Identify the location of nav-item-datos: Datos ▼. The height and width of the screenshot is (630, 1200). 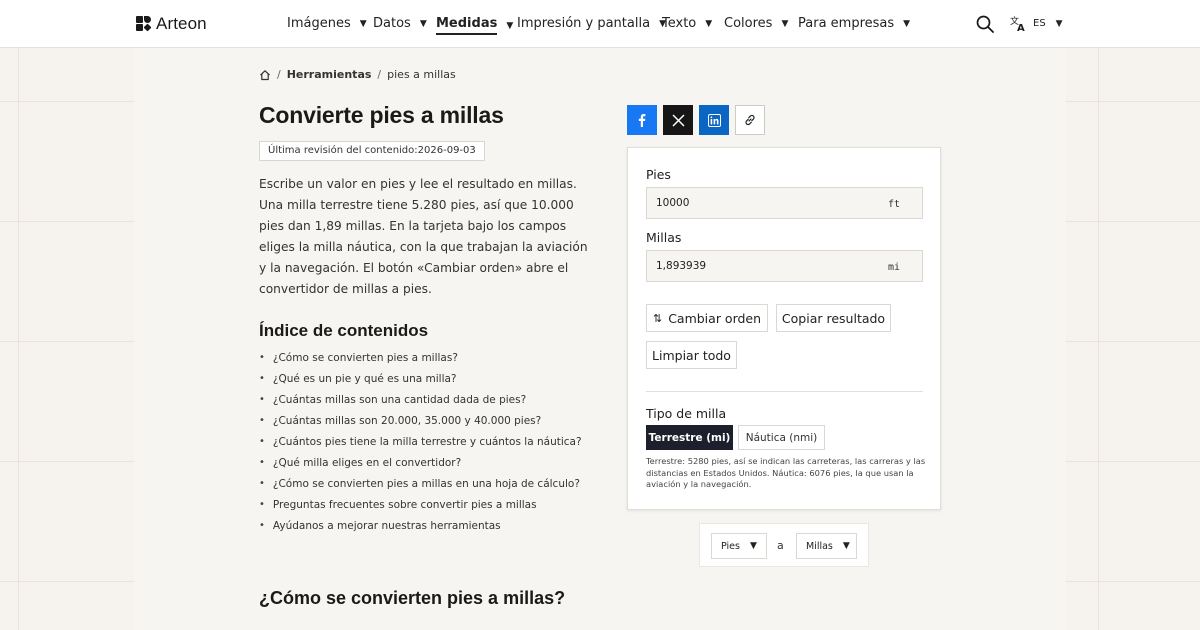
(400, 23).